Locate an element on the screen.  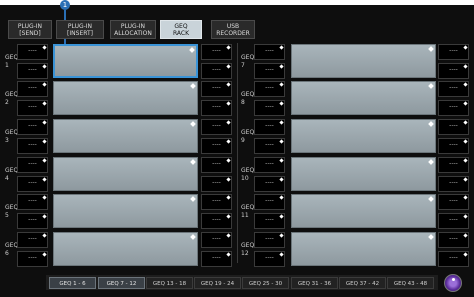
tab-plug-in-insert: PLUG-IN [INSERT] is located at coordinates (80, 29).